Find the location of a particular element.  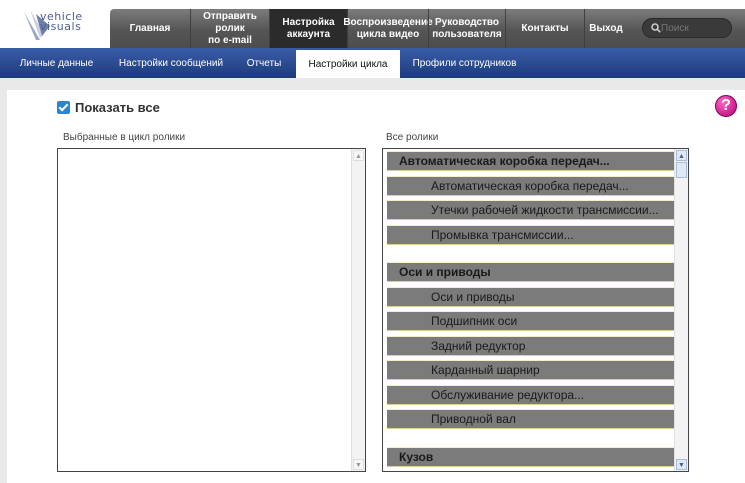

search-icon is located at coordinates (656, 28).